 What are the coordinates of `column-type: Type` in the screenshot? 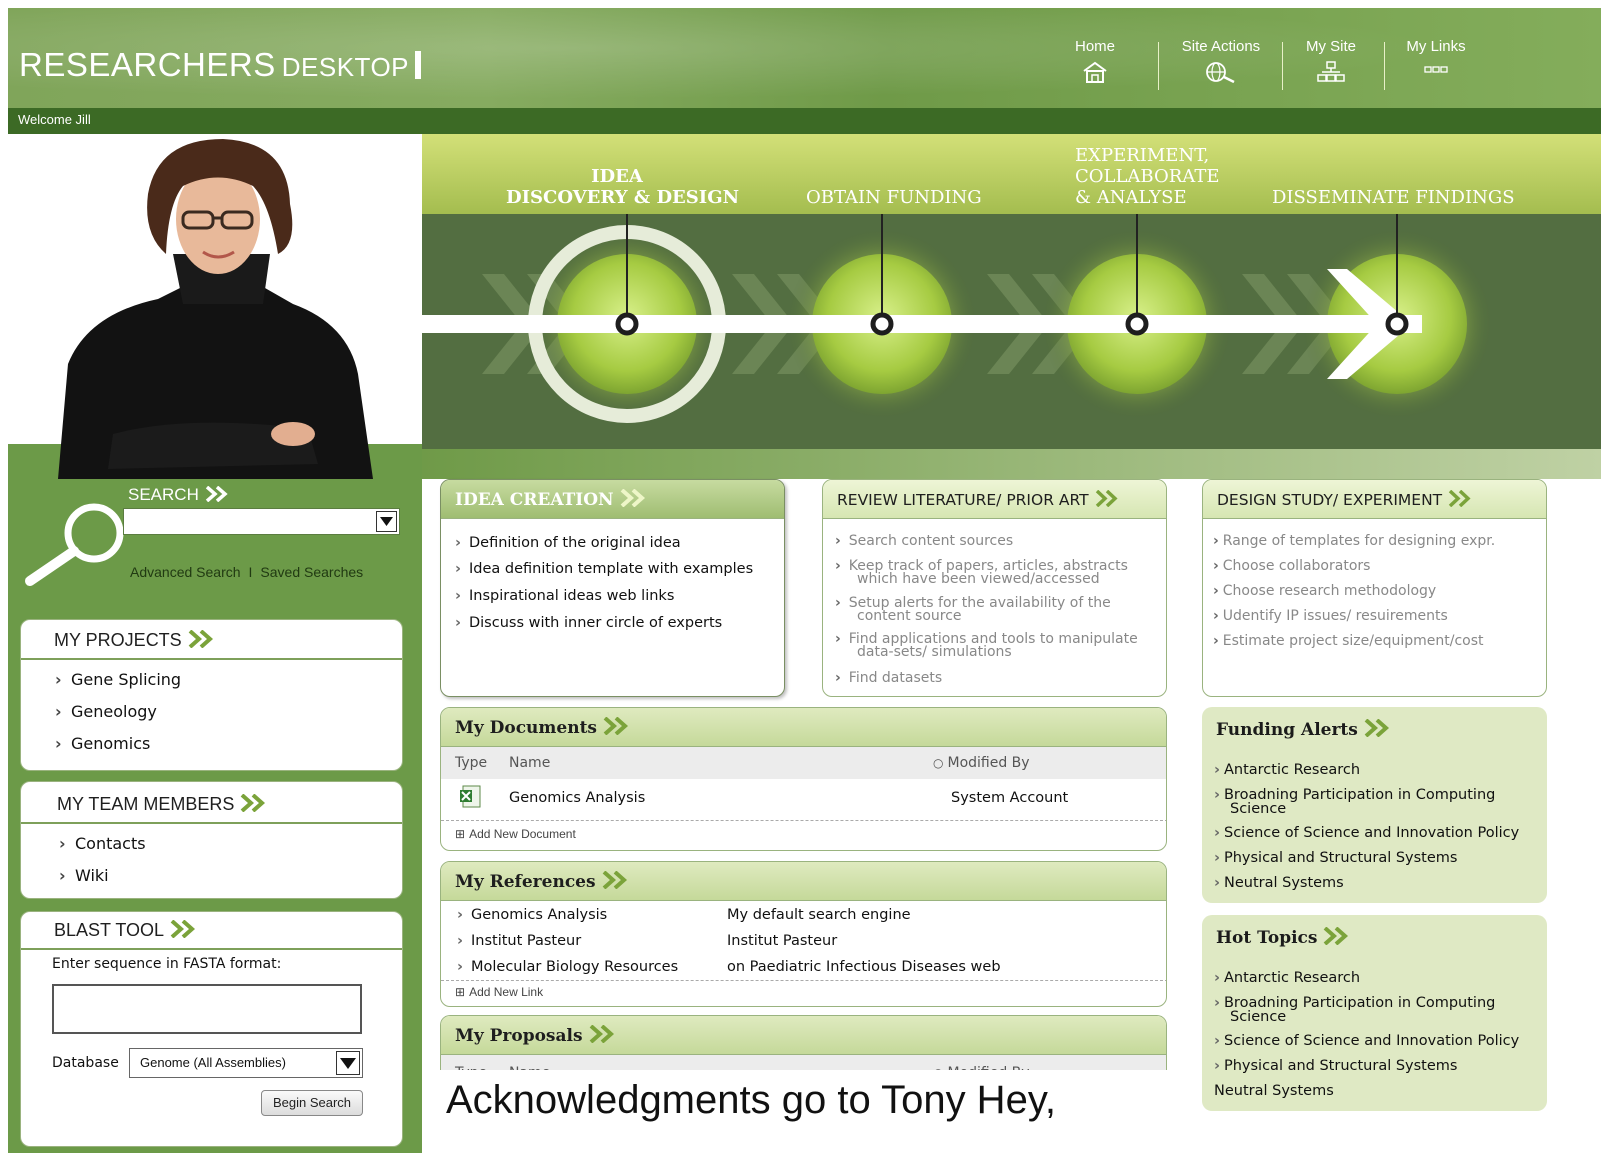 It's located at (471, 763).